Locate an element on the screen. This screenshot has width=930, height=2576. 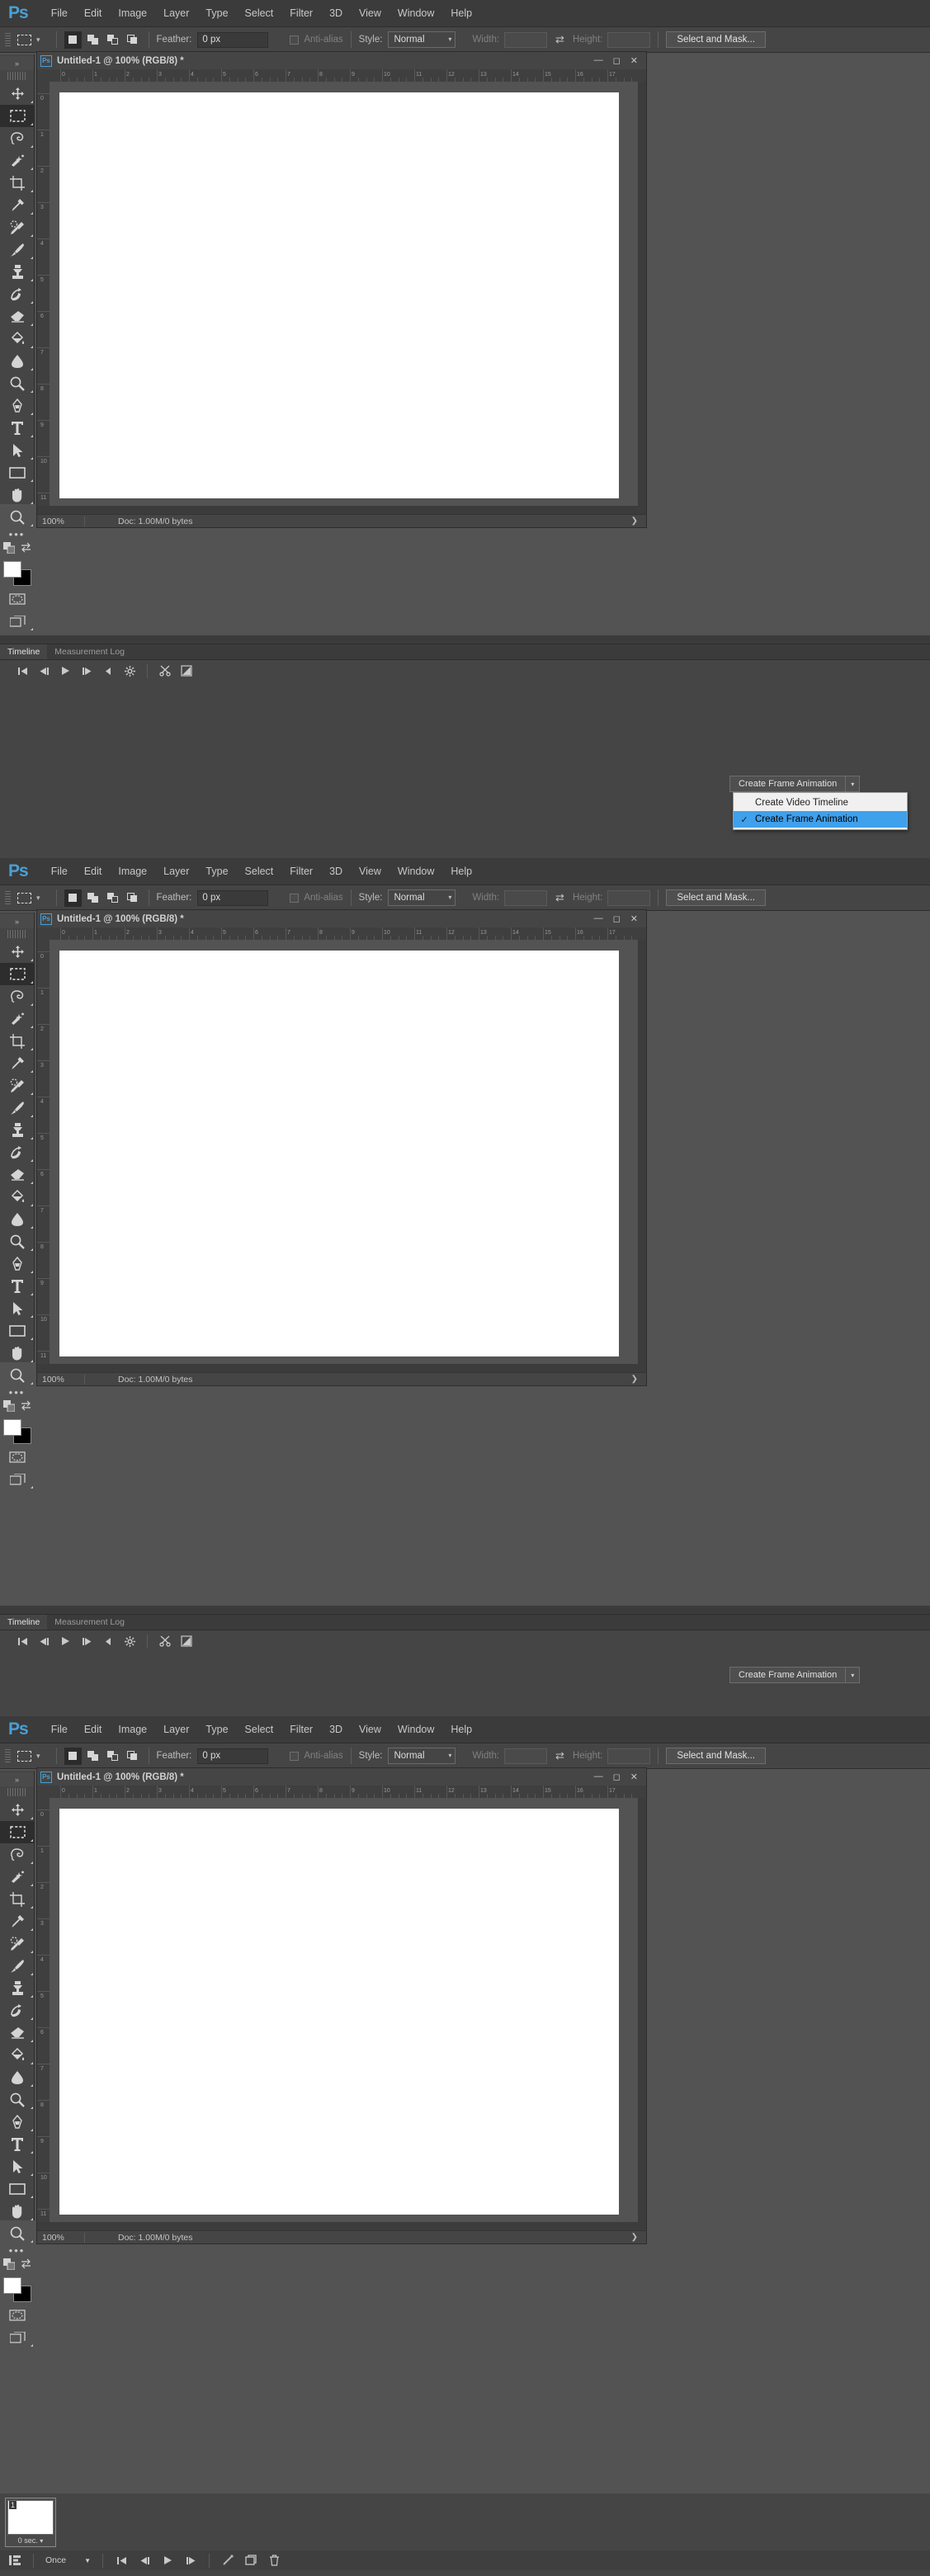
frame-delay: 0 sec. ▾ is located at coordinates (30, 2540).